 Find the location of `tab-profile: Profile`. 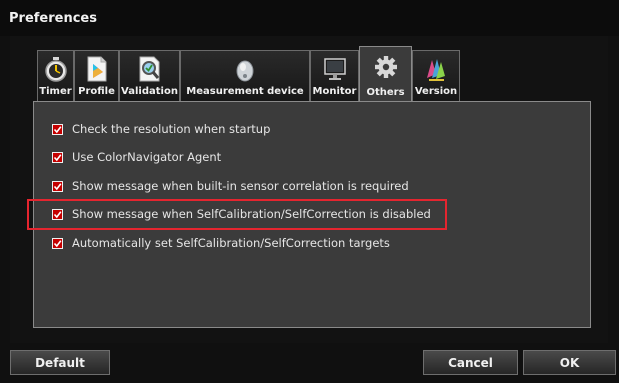

tab-profile: Profile is located at coordinates (96, 76).